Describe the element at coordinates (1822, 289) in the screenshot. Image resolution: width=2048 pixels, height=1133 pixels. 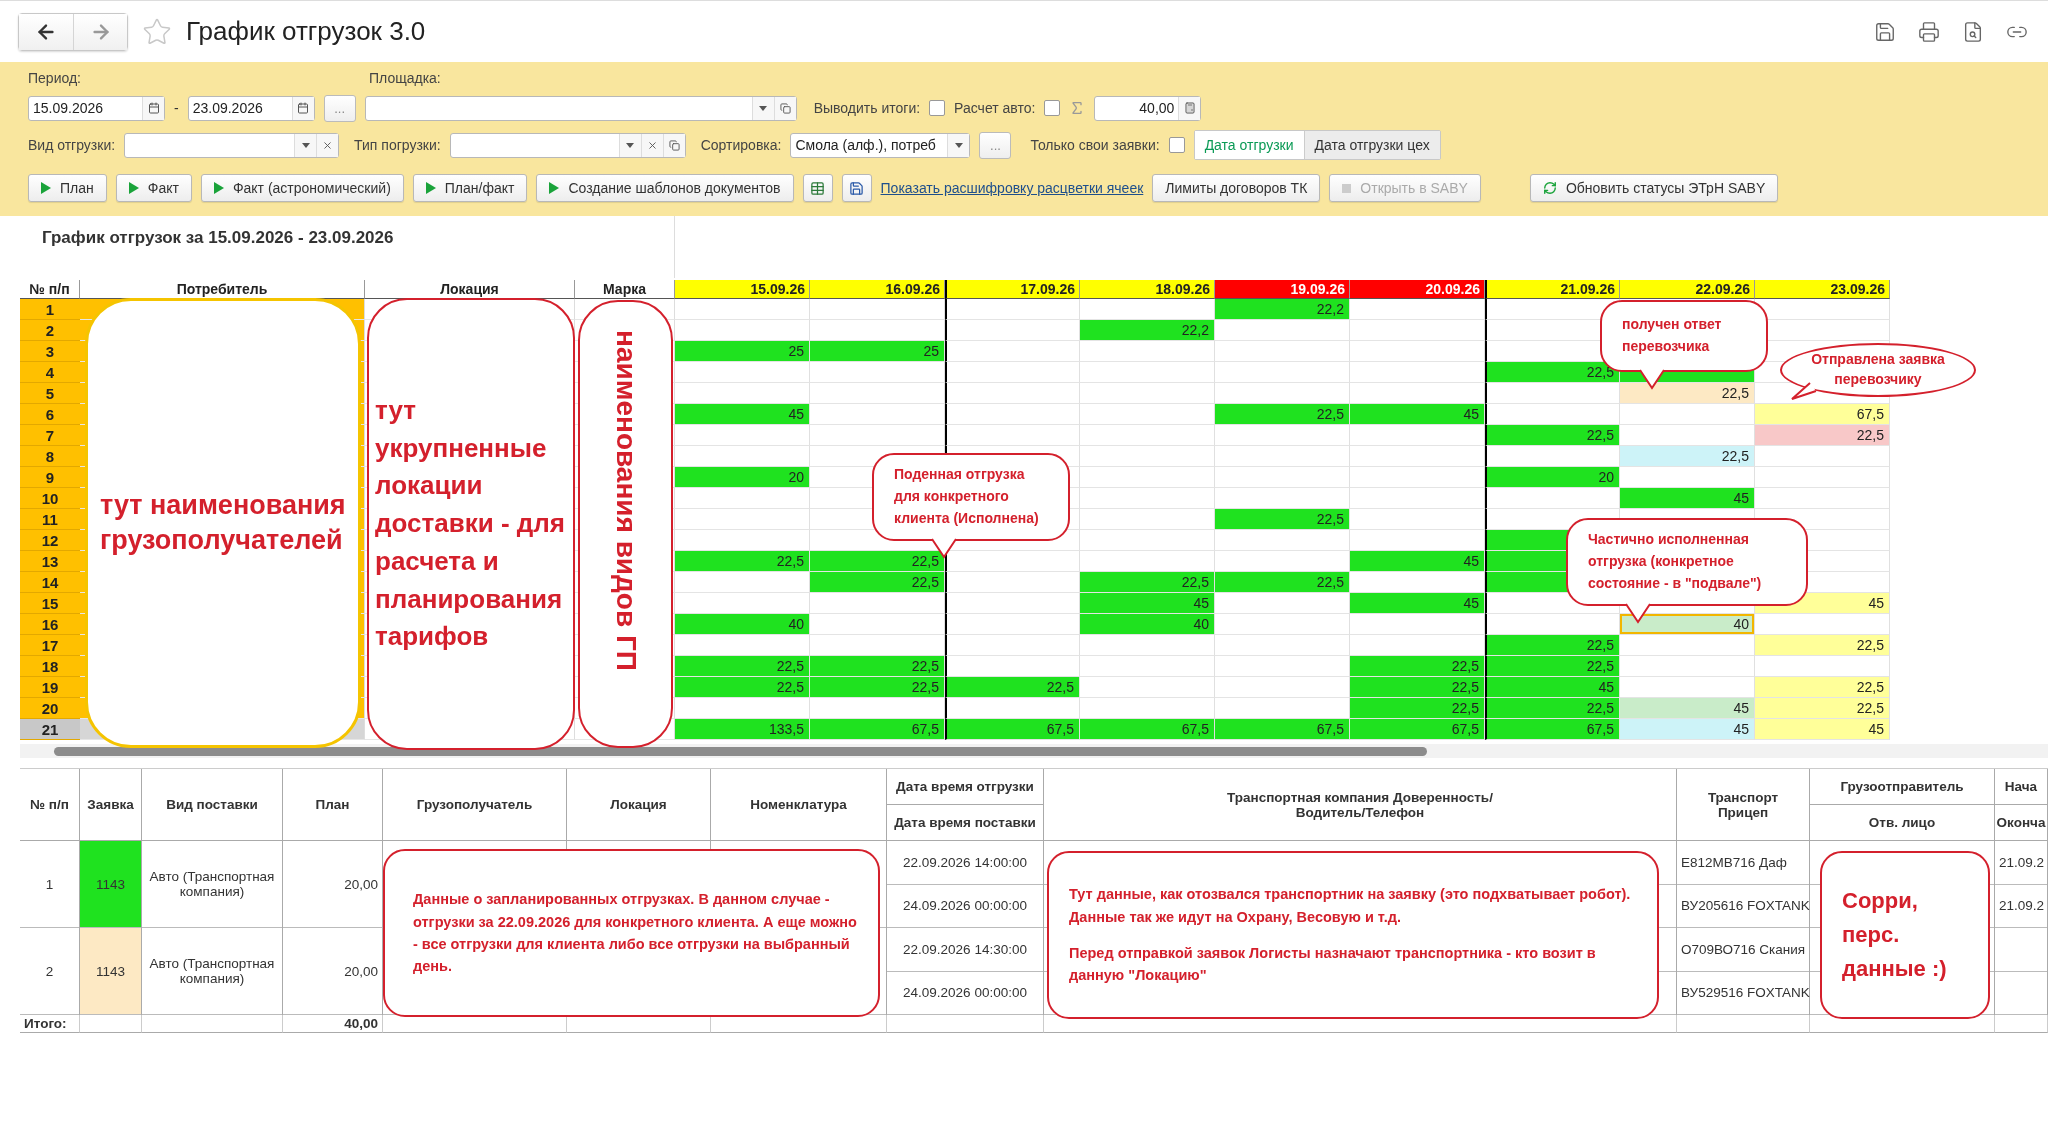
I see `date-header: 23.09.26` at that location.